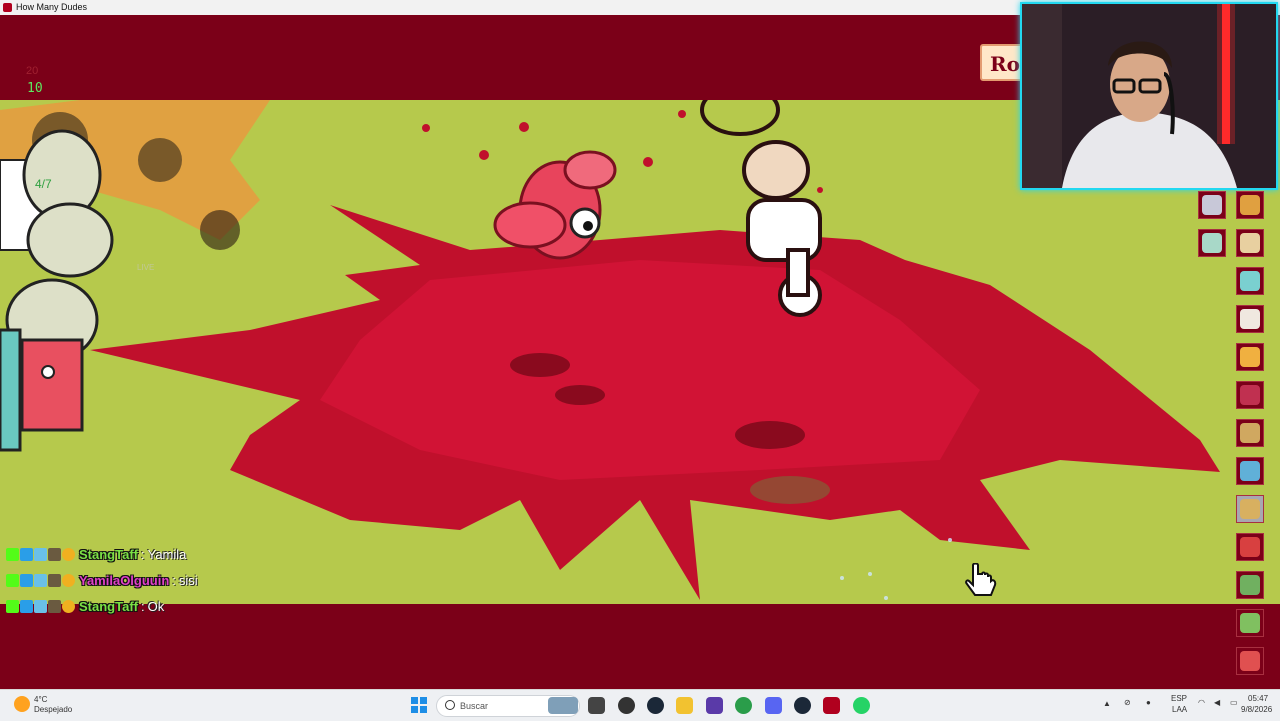  I want to click on purple-app-icon, so click(714, 705).